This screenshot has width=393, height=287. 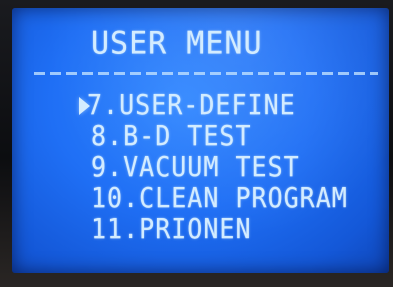 I want to click on menu-item-bd-test: 8.B-D TEST, so click(x=171, y=135).